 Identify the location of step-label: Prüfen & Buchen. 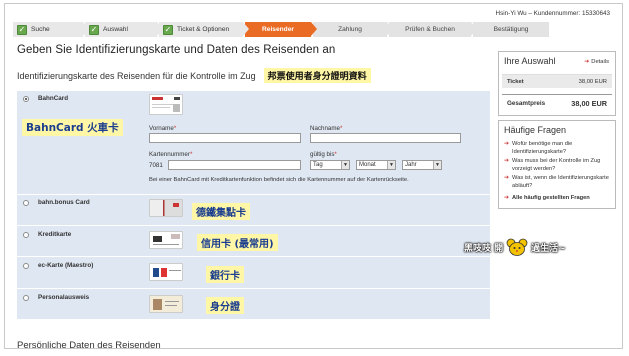
(430, 29).